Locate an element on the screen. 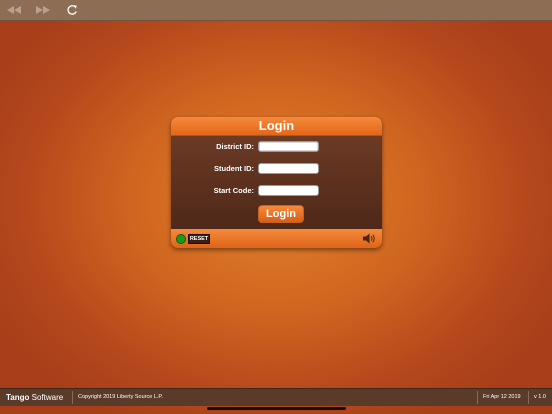 The height and width of the screenshot is (414, 552). version-text: v 1.0 is located at coordinates (540, 397).